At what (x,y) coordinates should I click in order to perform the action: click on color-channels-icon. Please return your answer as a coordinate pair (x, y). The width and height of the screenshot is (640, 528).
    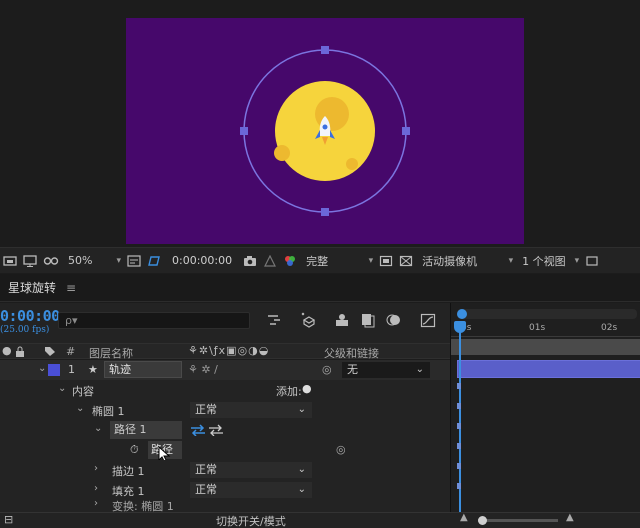
    Looking at the image, I should click on (290, 260).